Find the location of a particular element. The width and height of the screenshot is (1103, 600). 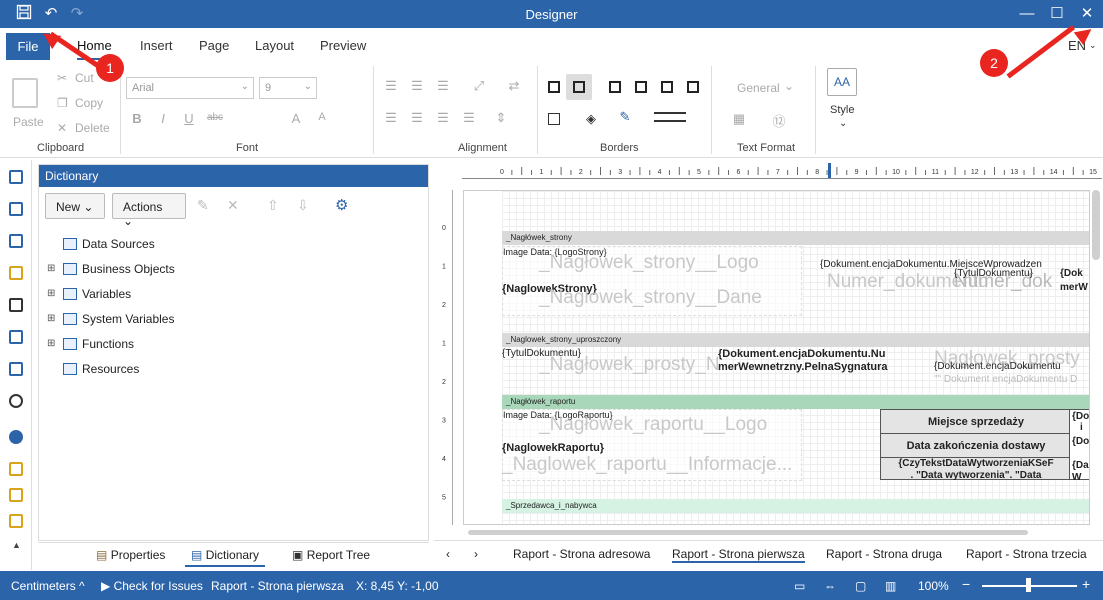

band-header: _Nagłówek_strony is located at coordinates (795, 238).